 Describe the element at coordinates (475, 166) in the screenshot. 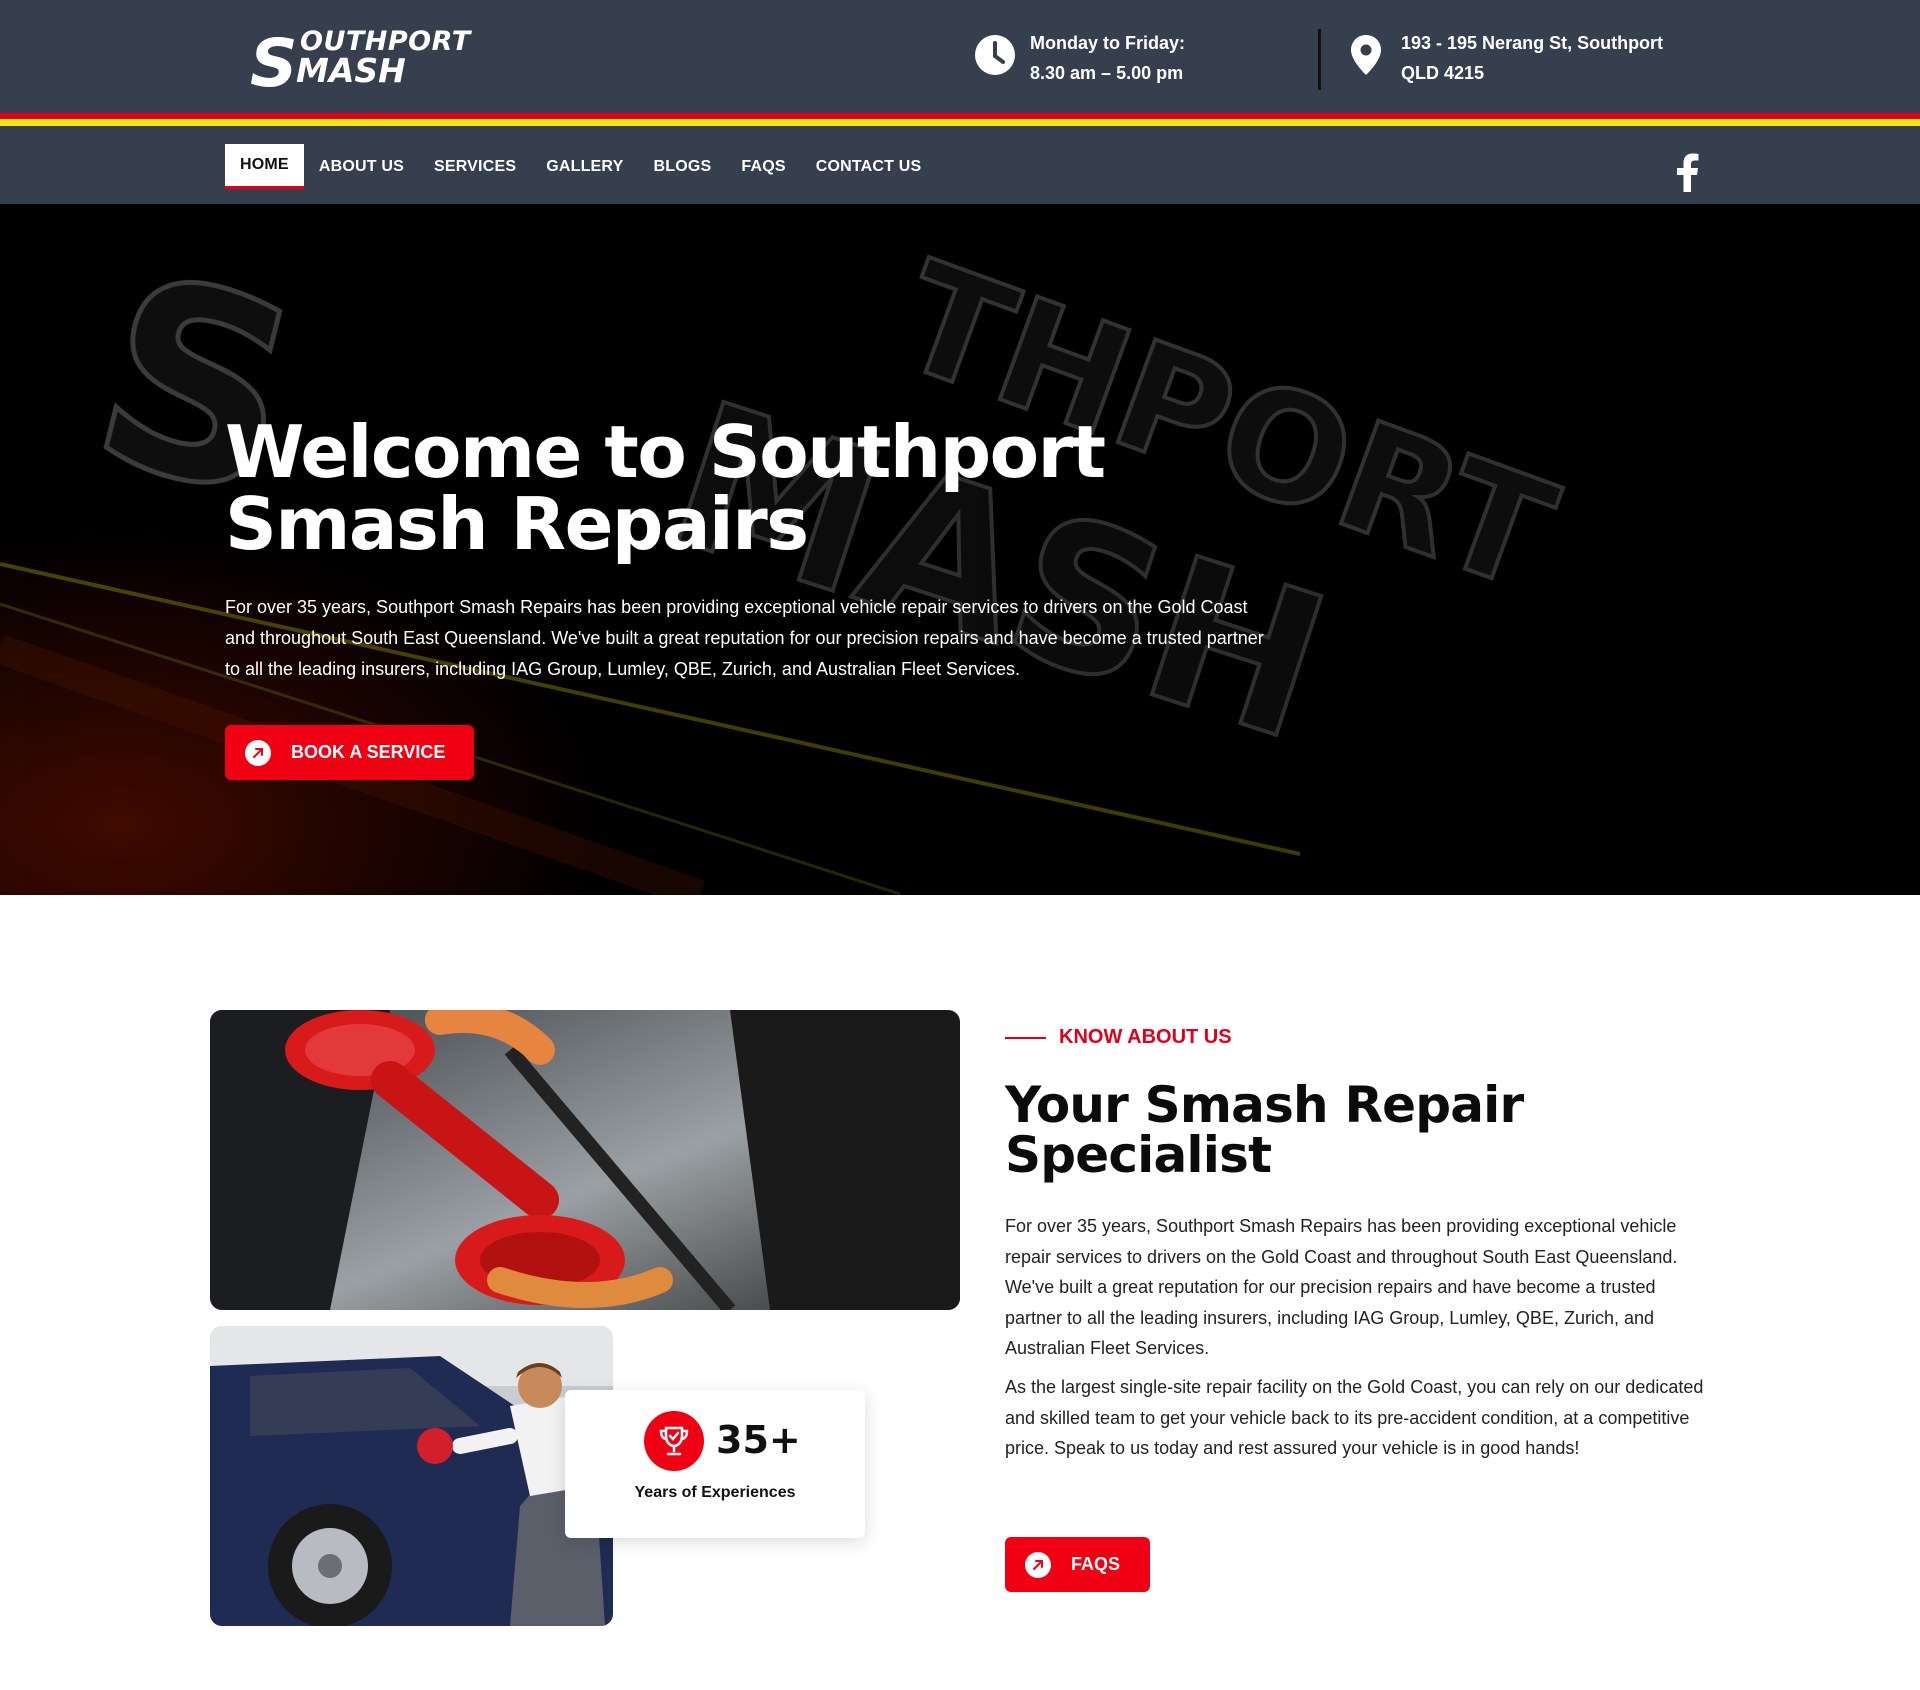

I see `nav-item-services: SERVICES` at that location.